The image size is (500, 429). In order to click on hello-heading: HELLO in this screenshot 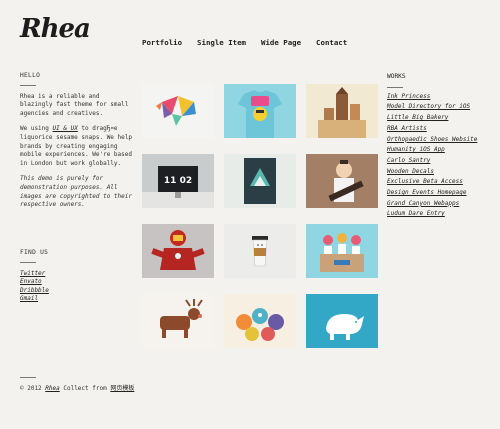, I will do `click(30, 75)`.